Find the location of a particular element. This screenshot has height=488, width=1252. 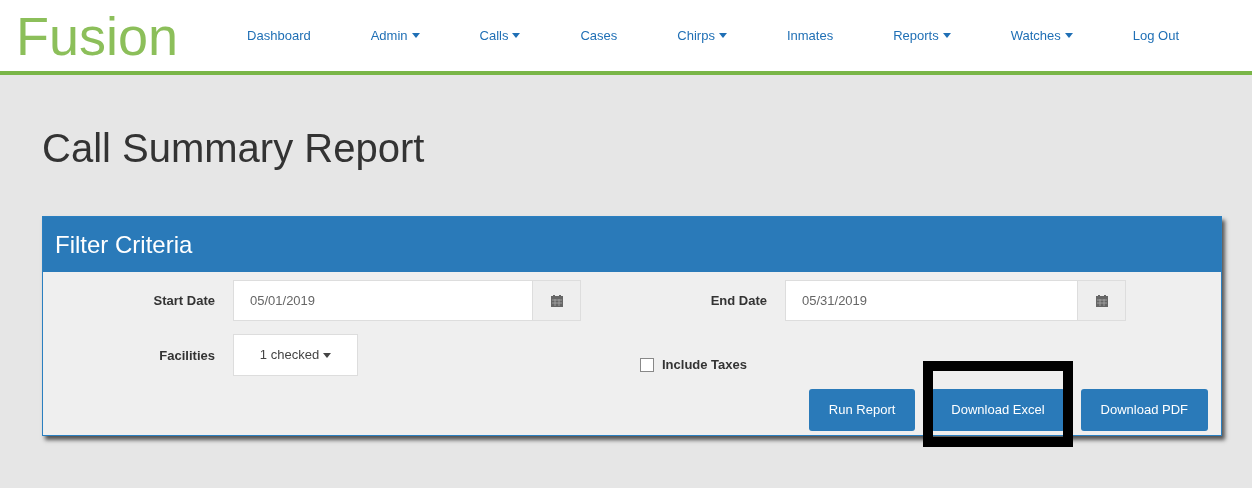

nav-link: Calls is located at coordinates (500, 35).